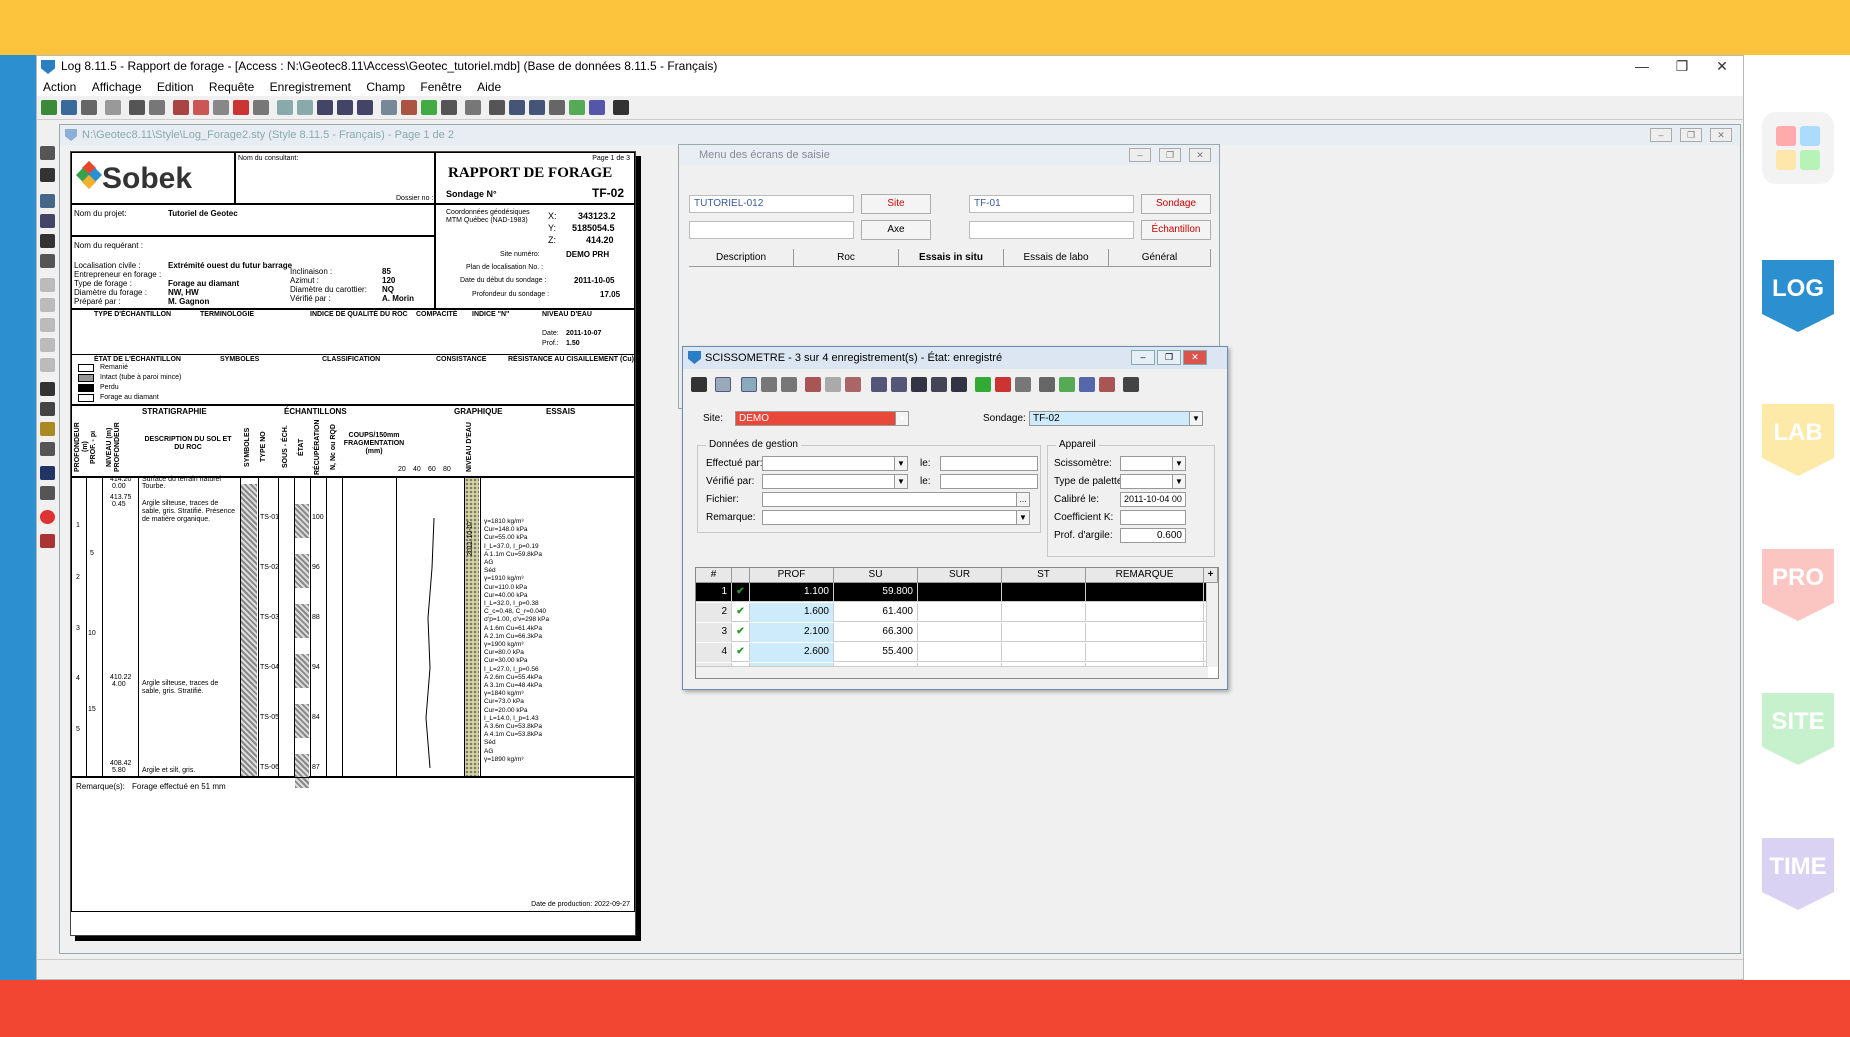  Describe the element at coordinates (517, 107) in the screenshot. I see `window-icon` at that location.